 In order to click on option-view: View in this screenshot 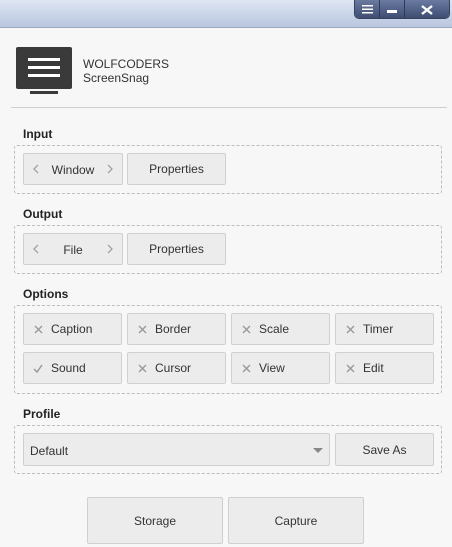, I will do `click(280, 368)`.